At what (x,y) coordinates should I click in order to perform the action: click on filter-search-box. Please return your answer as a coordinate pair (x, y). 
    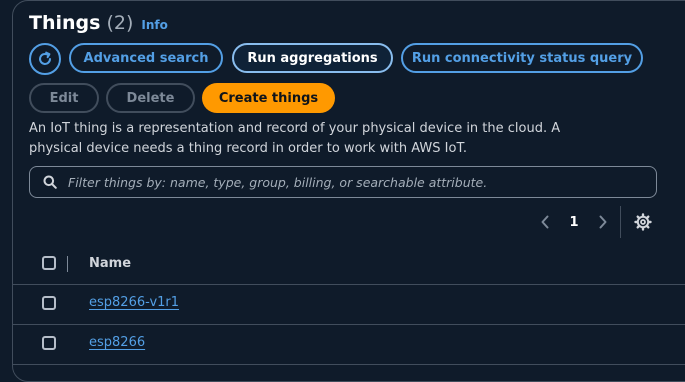
    Looking at the image, I should click on (343, 182).